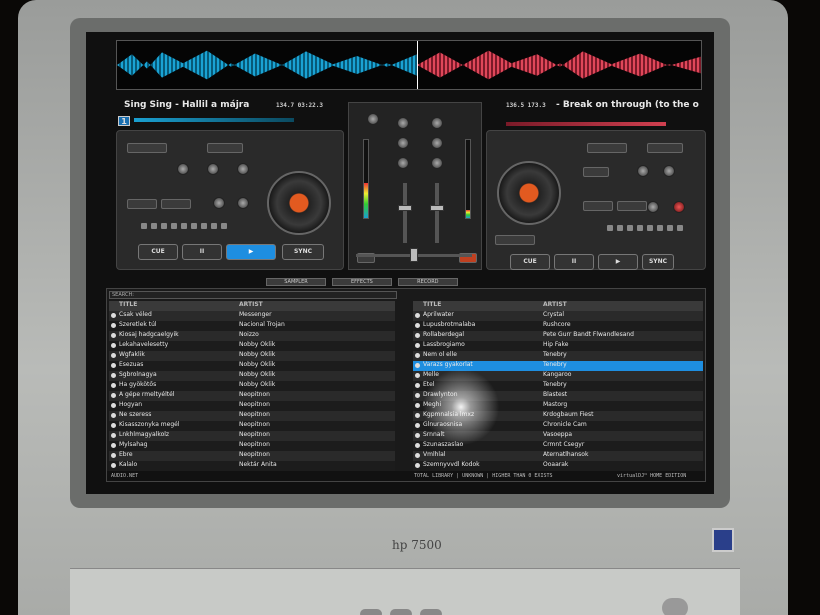 This screenshot has width=820, height=615. What do you see at coordinates (414, 255) in the screenshot?
I see `crossfader` at bounding box center [414, 255].